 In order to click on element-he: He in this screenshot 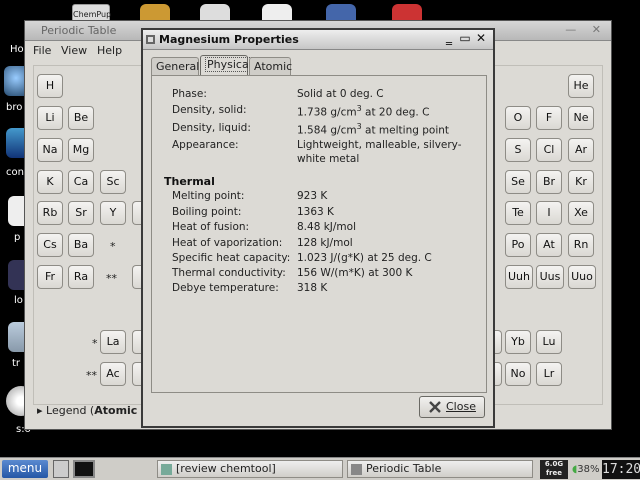, I will do `click(581, 86)`.